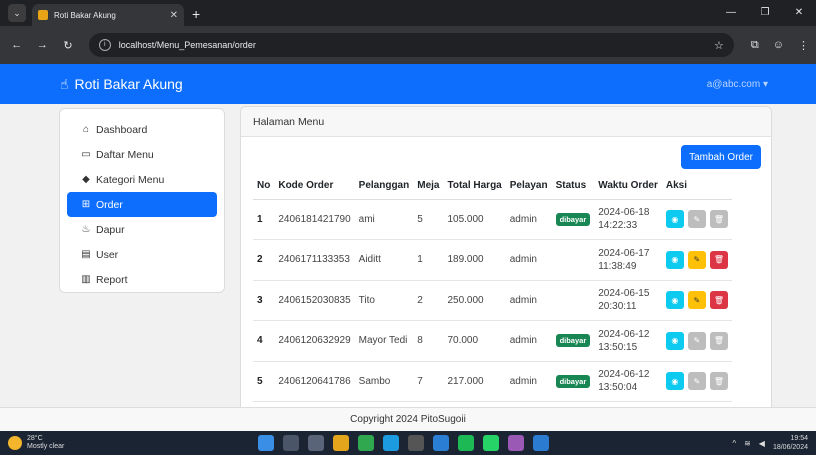  Describe the element at coordinates (617, 307) in the screenshot. I see `order-time: 20:30:11` at that location.